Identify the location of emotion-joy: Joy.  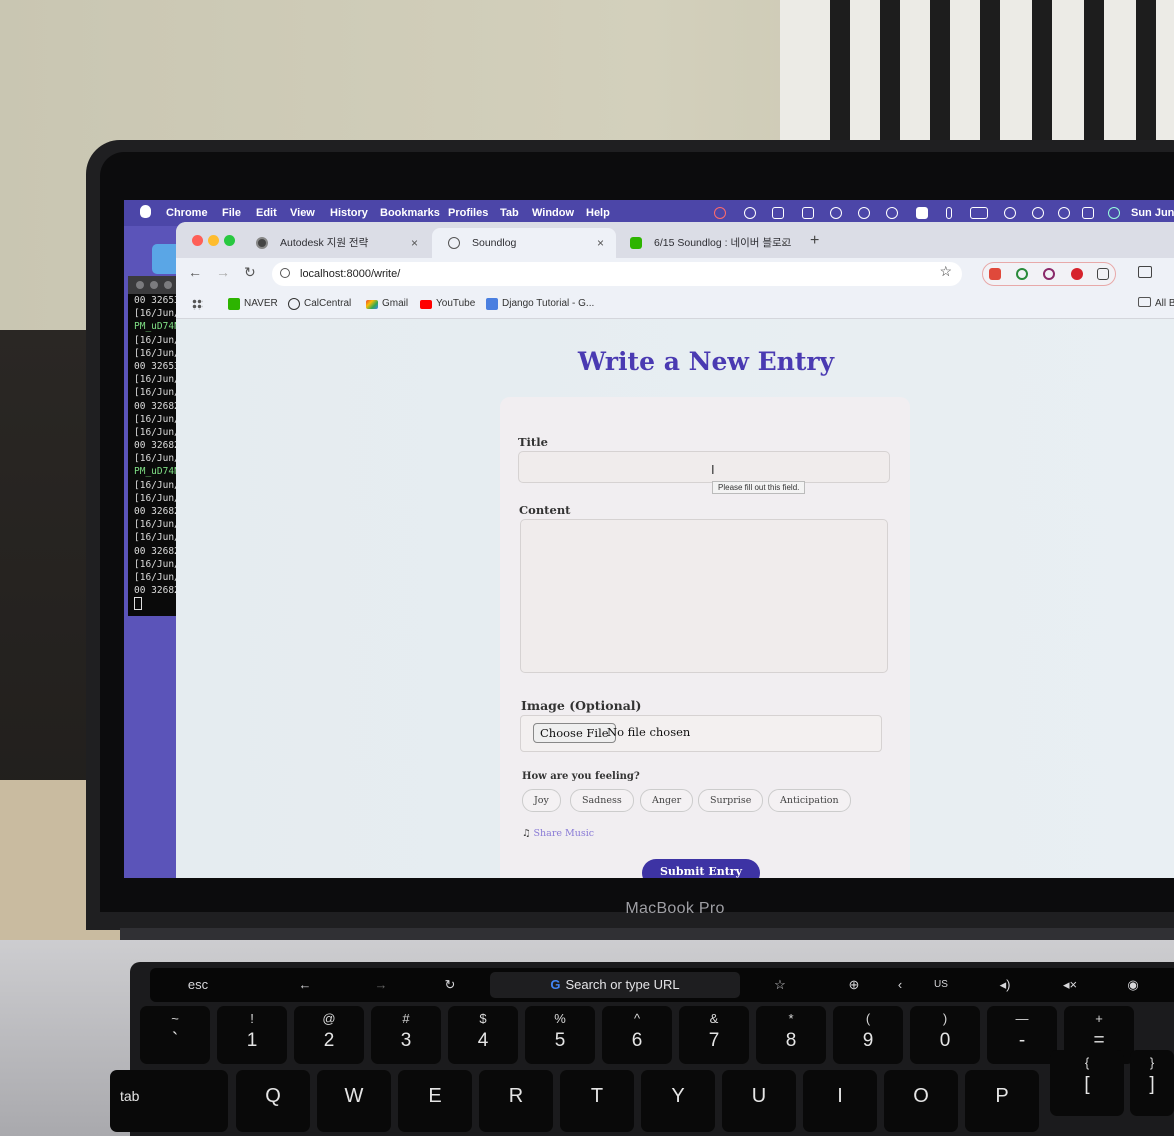
(541, 800).